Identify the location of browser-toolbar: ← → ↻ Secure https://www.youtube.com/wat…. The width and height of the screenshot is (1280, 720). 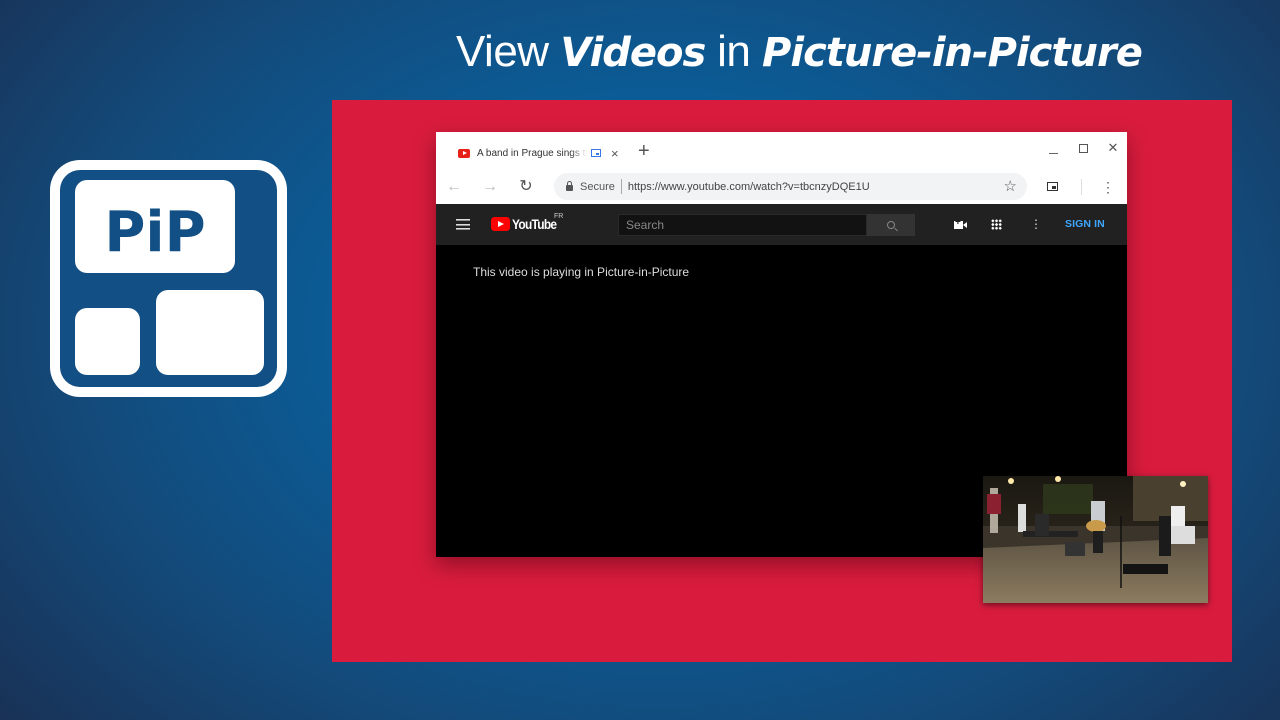
(781, 187).